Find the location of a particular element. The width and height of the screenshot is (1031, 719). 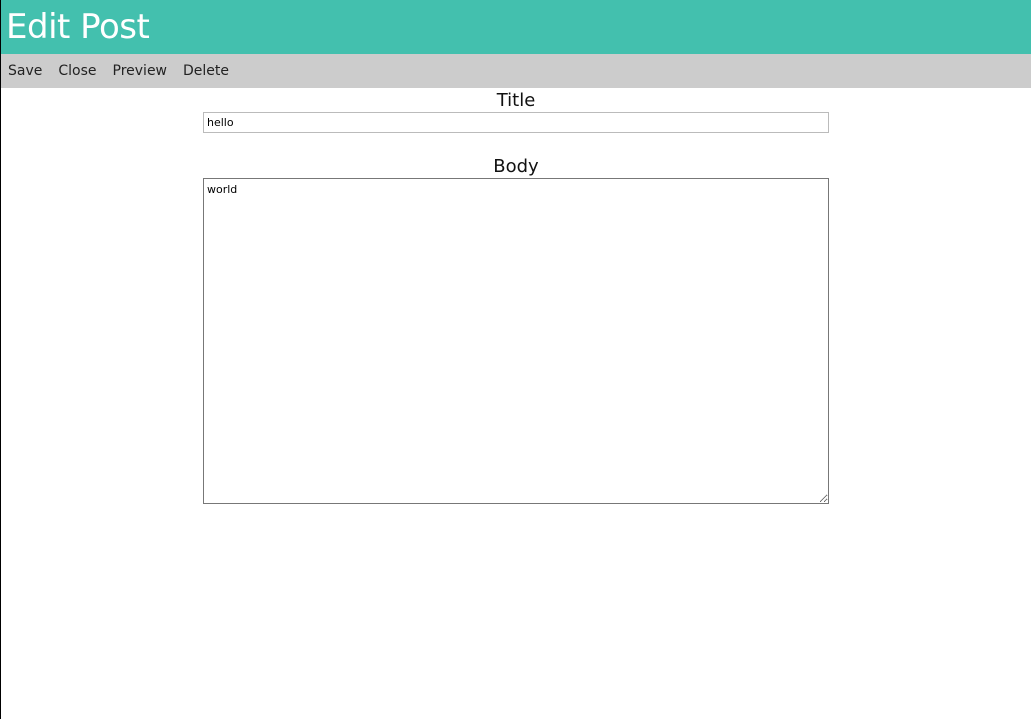

title-label: Title is located at coordinates (516, 100).